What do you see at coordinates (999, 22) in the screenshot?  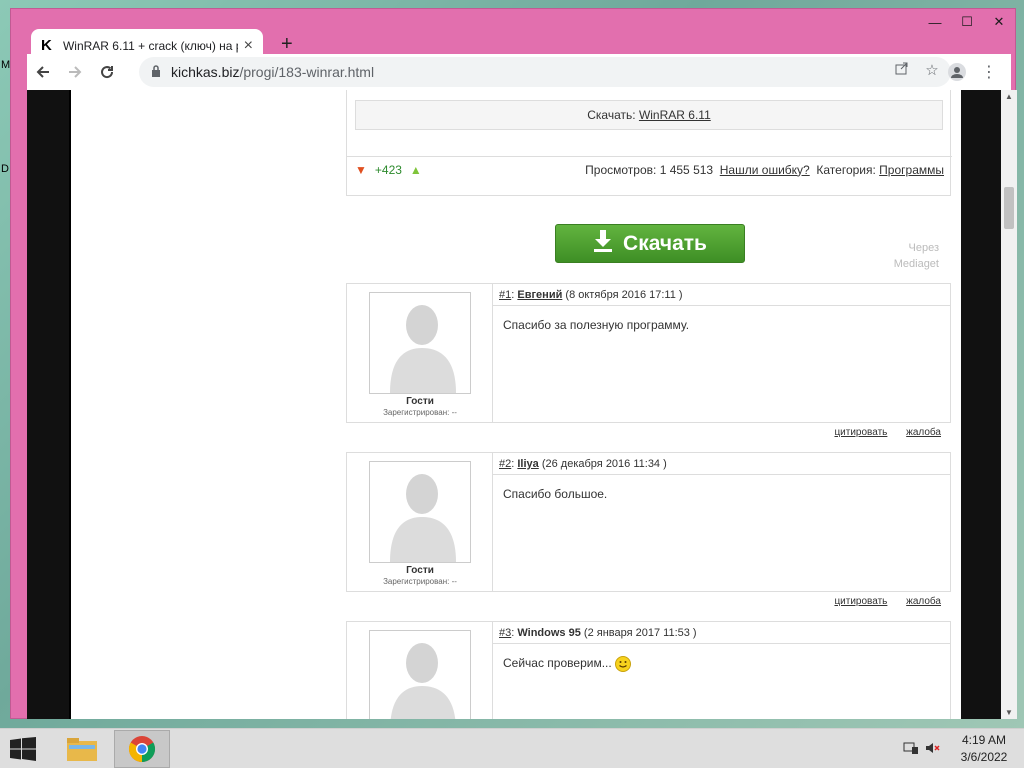 I see `close-window-button: ✕` at bounding box center [999, 22].